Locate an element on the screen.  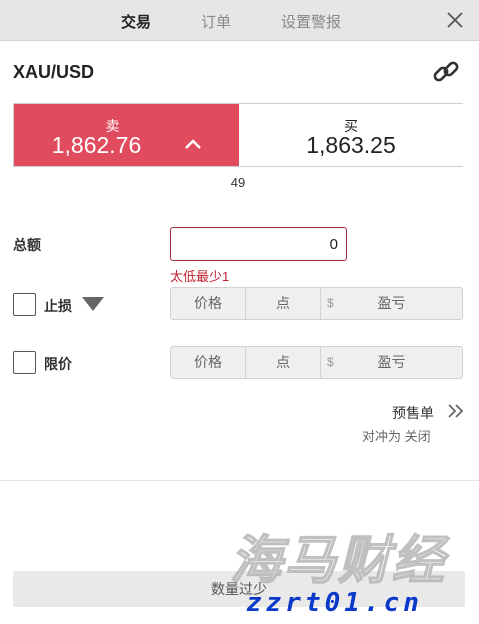
stop-loss-points-field: 点 is located at coordinates (283, 303).